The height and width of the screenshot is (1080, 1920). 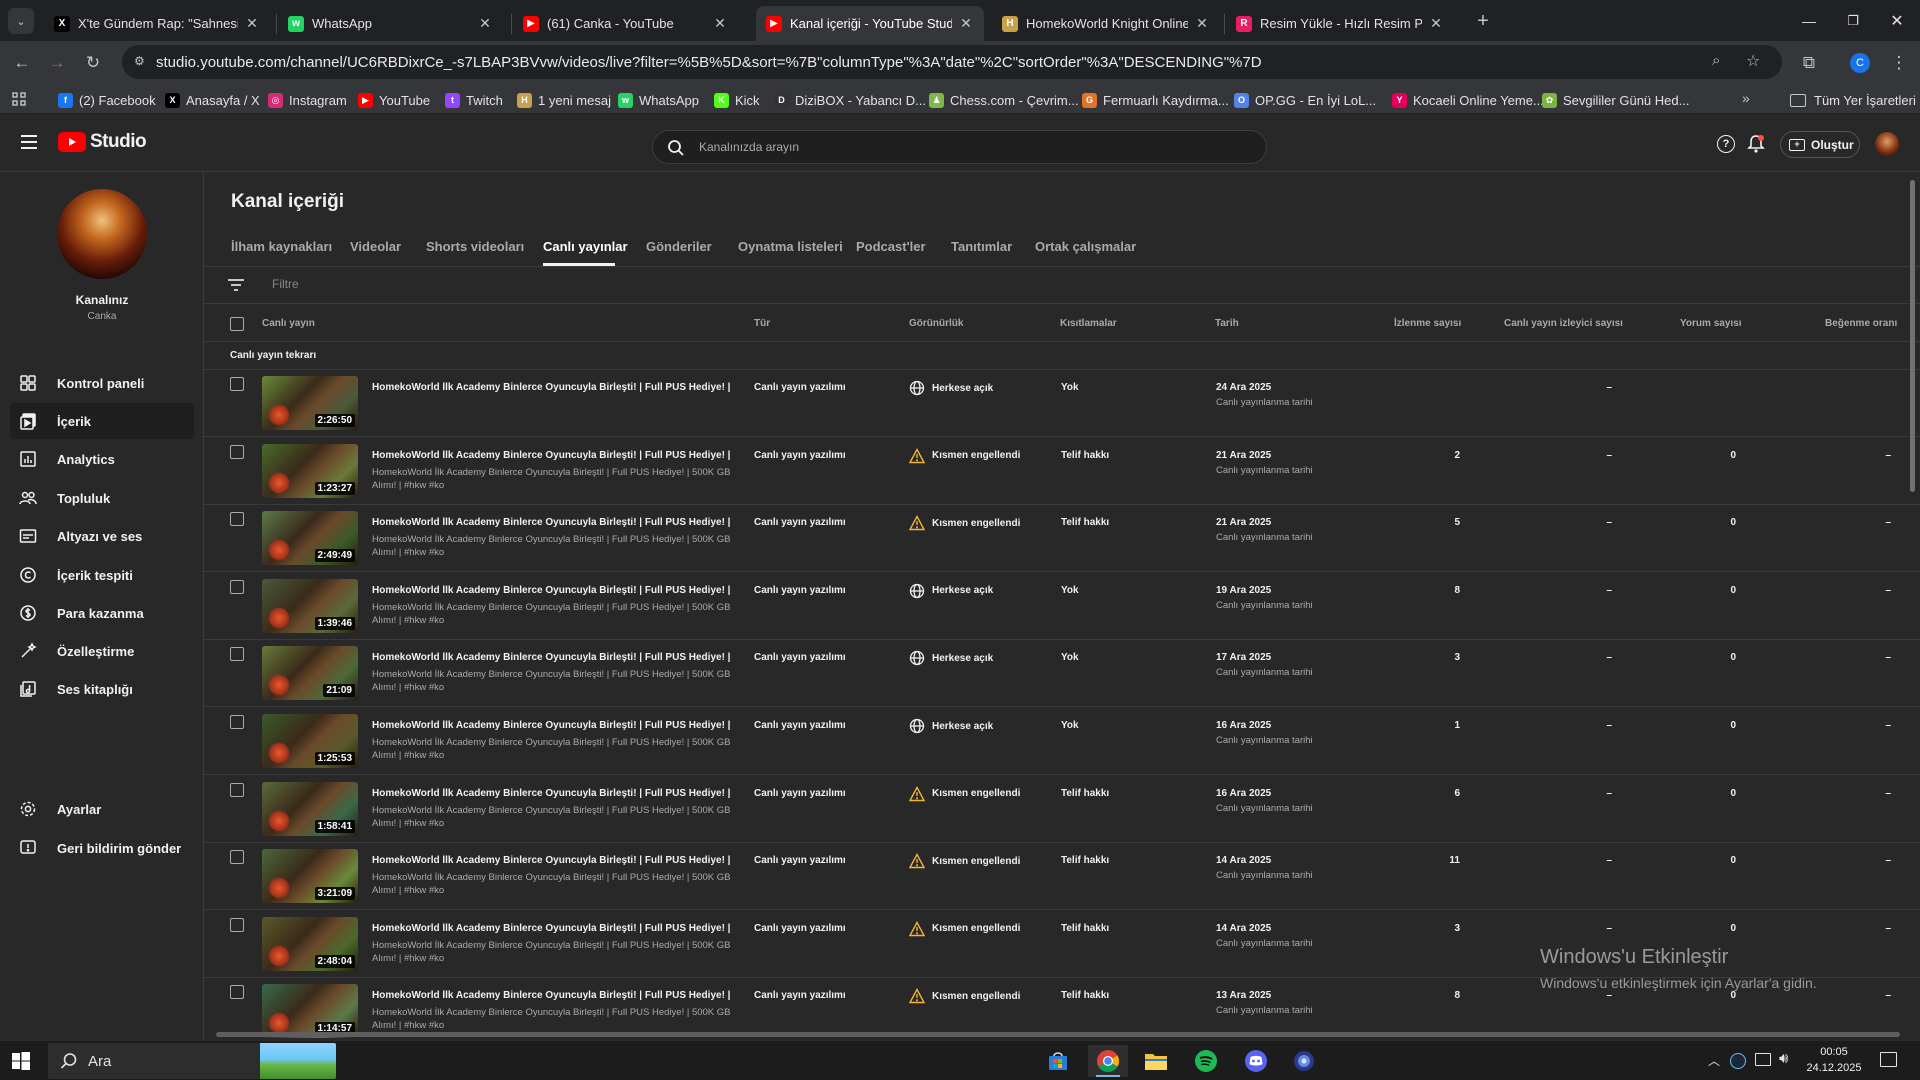 I want to click on sidebar-item-monetization: Para kazanma, so click(x=102, y=613).